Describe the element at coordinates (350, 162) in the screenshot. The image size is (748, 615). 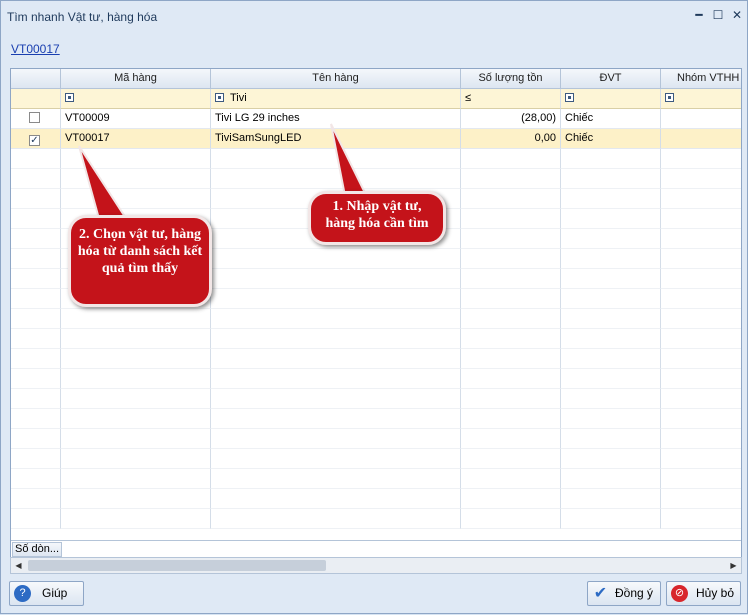
I see `callout-first-pointer` at that location.